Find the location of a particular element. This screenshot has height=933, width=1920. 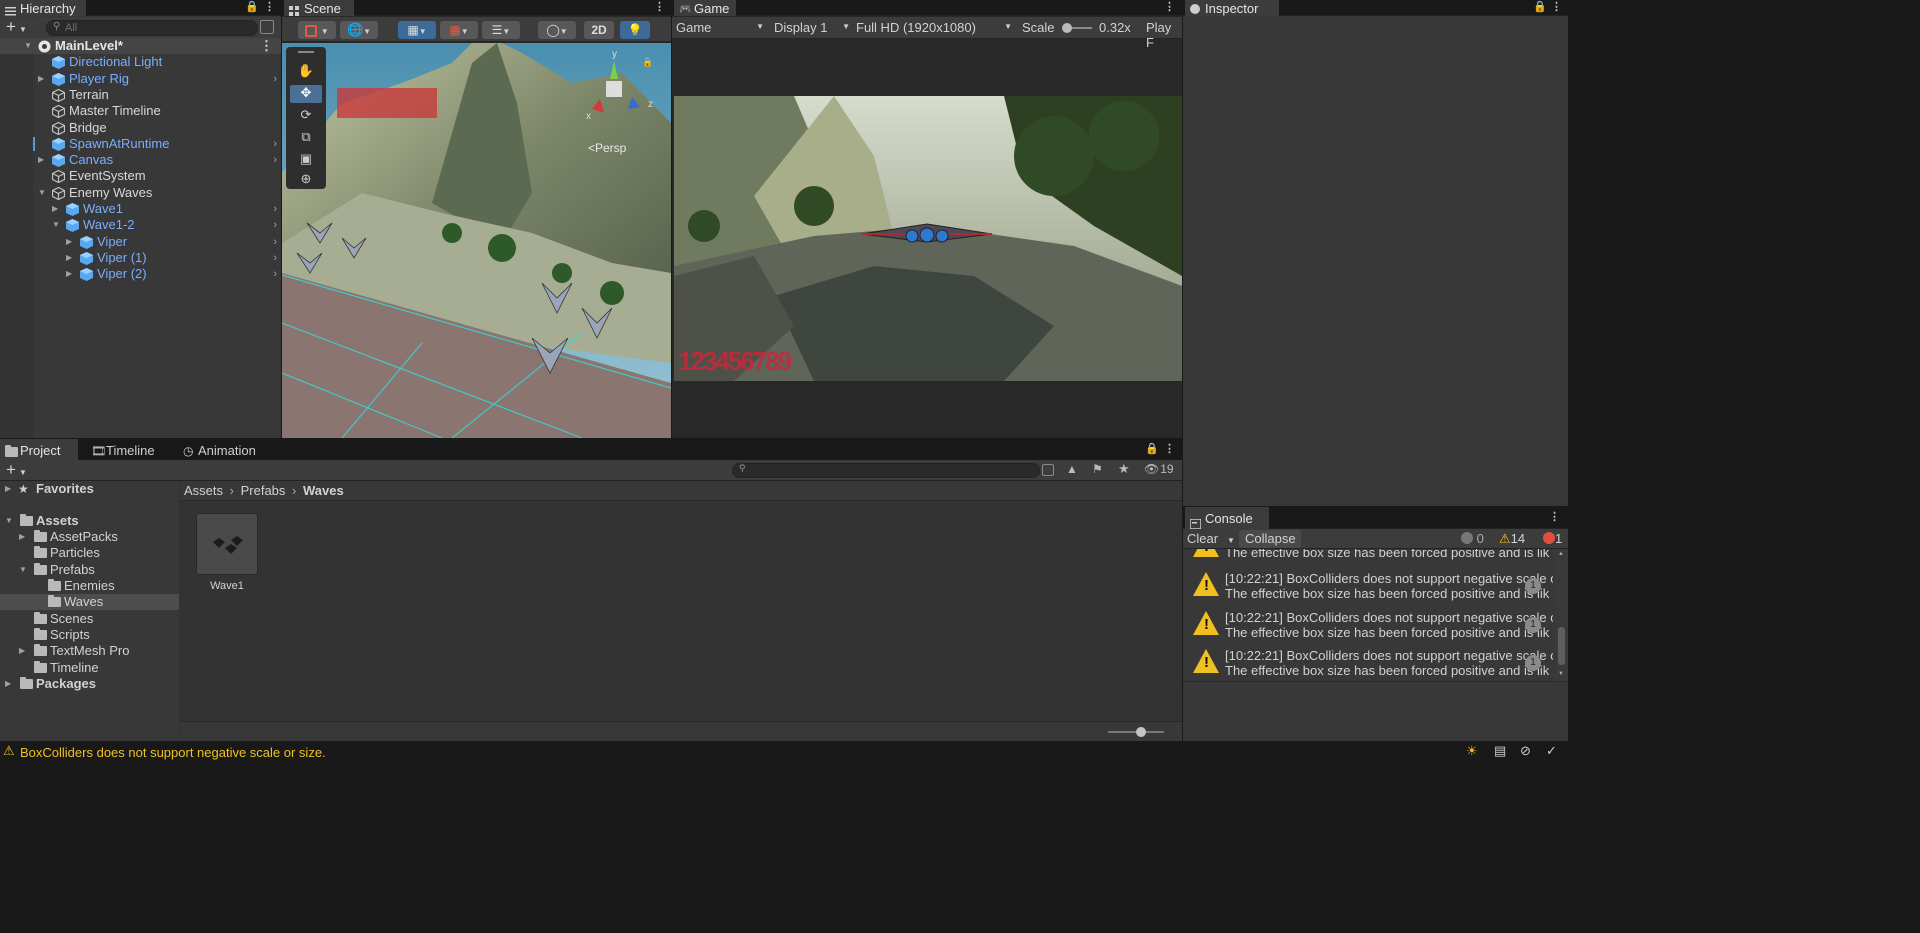

hierarchy-item: ▶ Viper (1) › is located at coordinates (140, 258).